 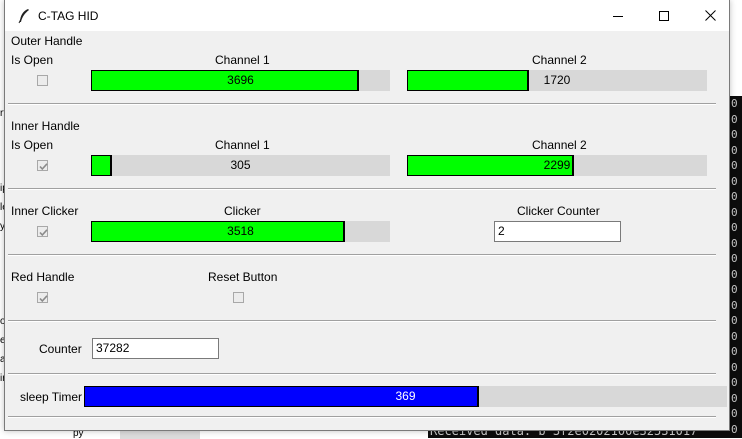 What do you see at coordinates (238, 297) in the screenshot?
I see `reset-button-checkbox` at bounding box center [238, 297].